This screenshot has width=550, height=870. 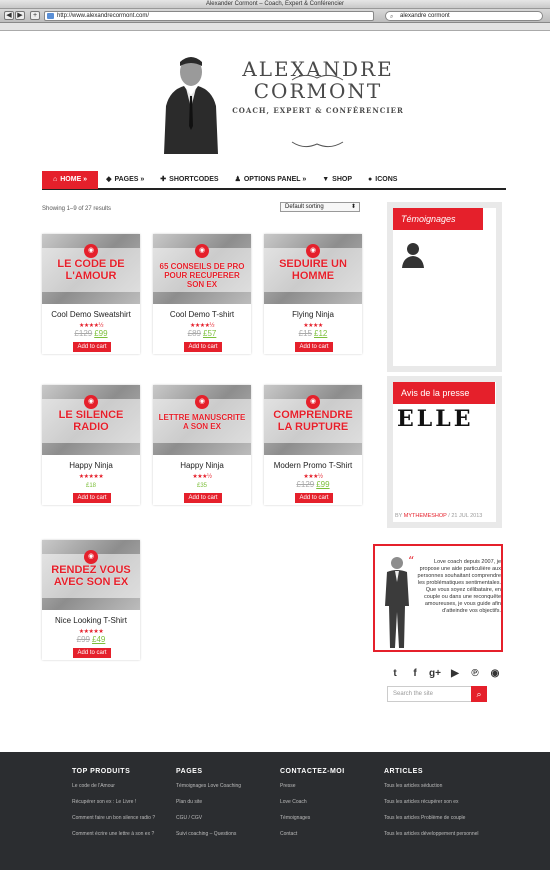 I want to click on rating-stars: ★★★½, so click(x=313, y=477).